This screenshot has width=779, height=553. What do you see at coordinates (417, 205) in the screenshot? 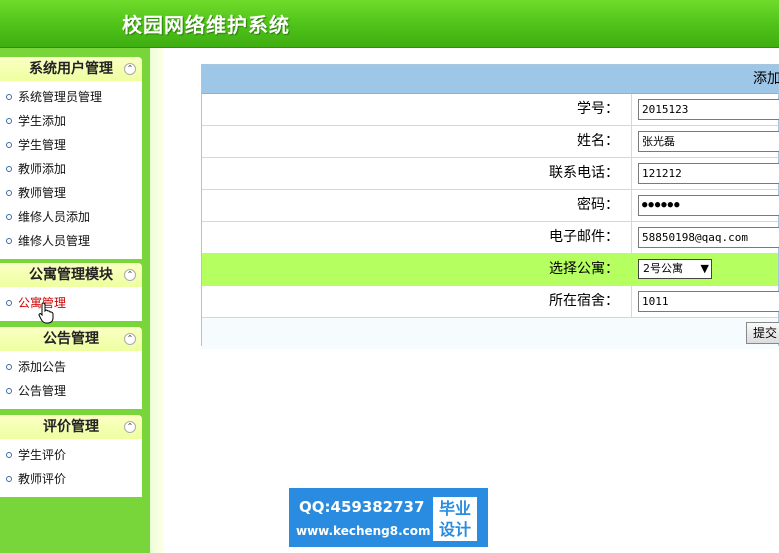
I see `password-label: 密码：` at bounding box center [417, 205].